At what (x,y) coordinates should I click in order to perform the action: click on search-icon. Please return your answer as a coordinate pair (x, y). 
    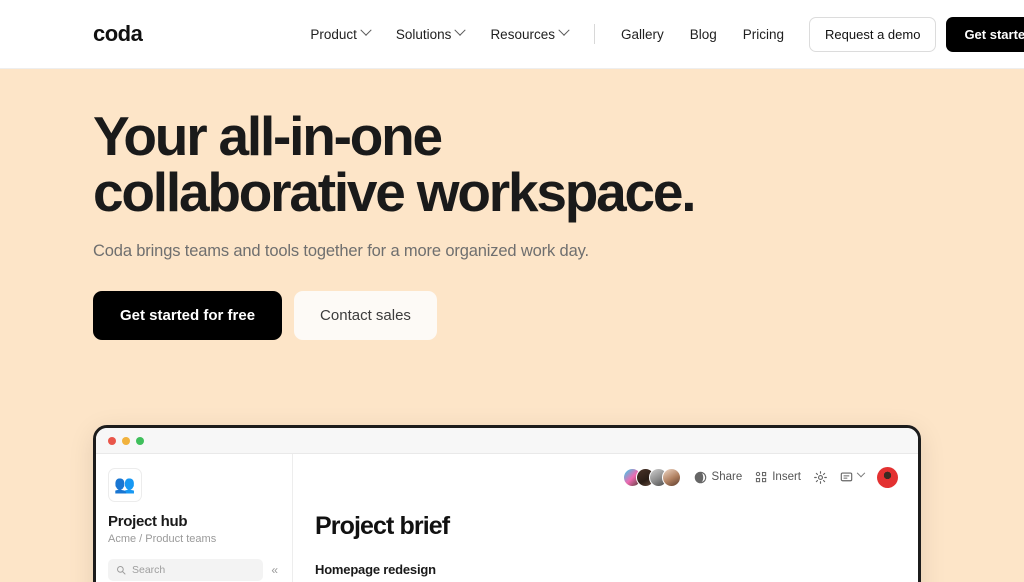
    Looking at the image, I should click on (121, 570).